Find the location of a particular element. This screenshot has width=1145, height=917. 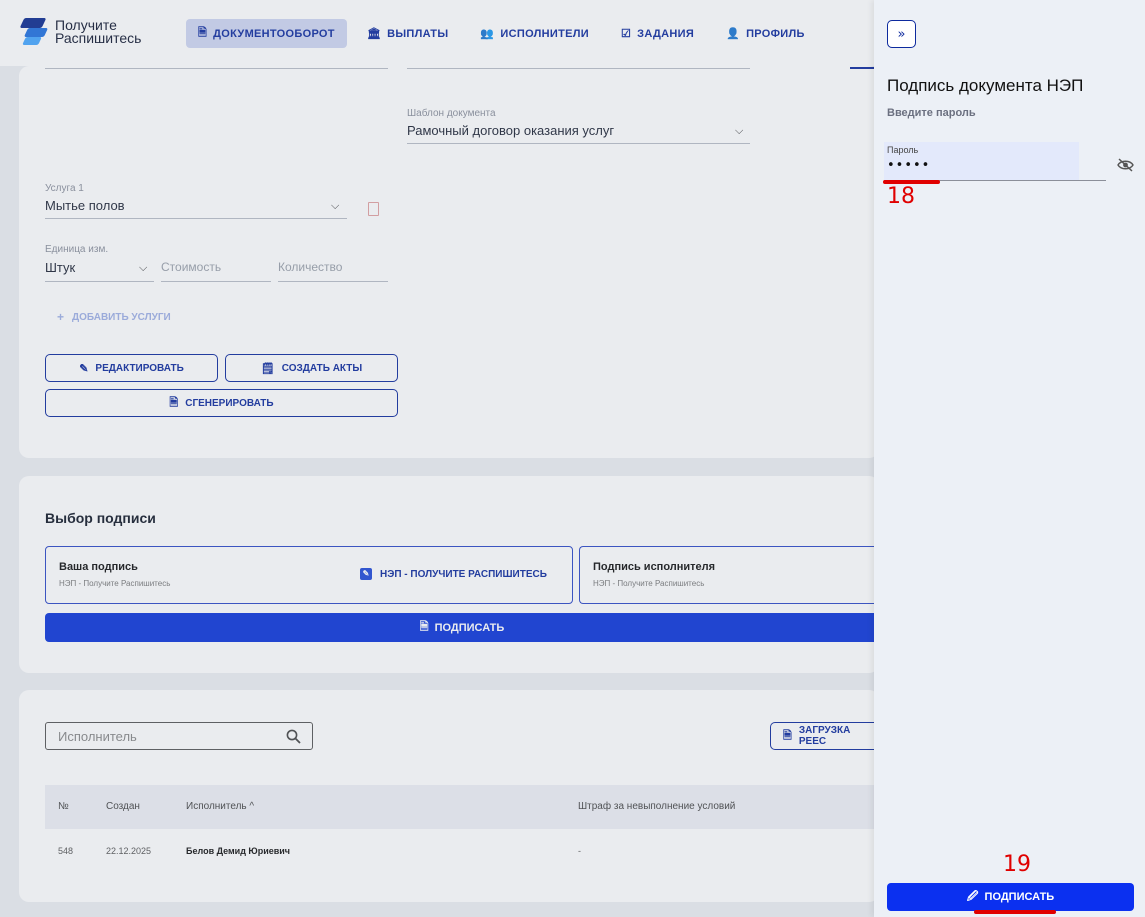

nav-executors: 👥 ИСПОЛНИТЕЛИ is located at coordinates (534, 33).